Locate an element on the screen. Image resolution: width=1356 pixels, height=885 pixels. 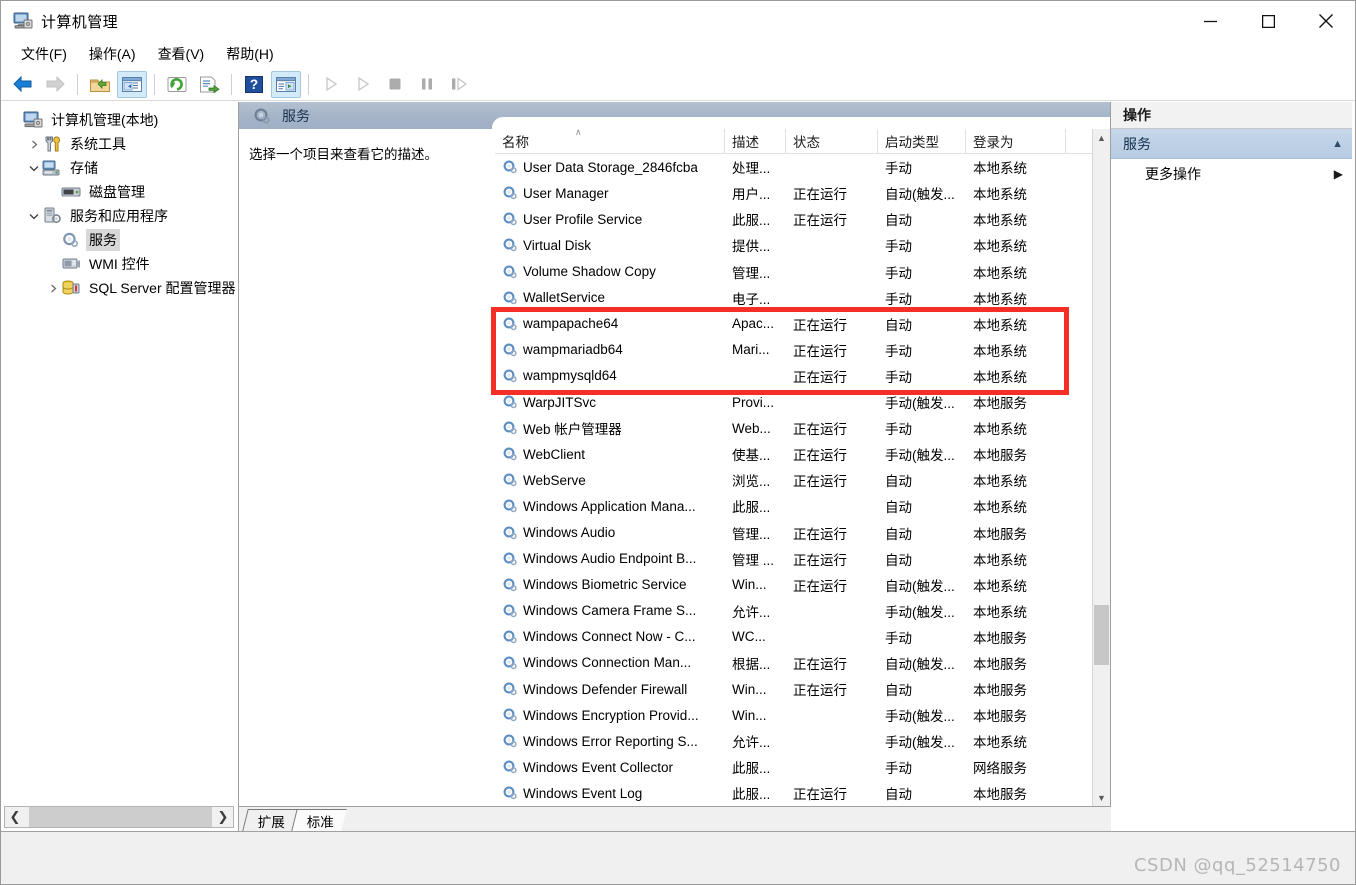
column-startup: 启动类型 is located at coordinates (922, 141).